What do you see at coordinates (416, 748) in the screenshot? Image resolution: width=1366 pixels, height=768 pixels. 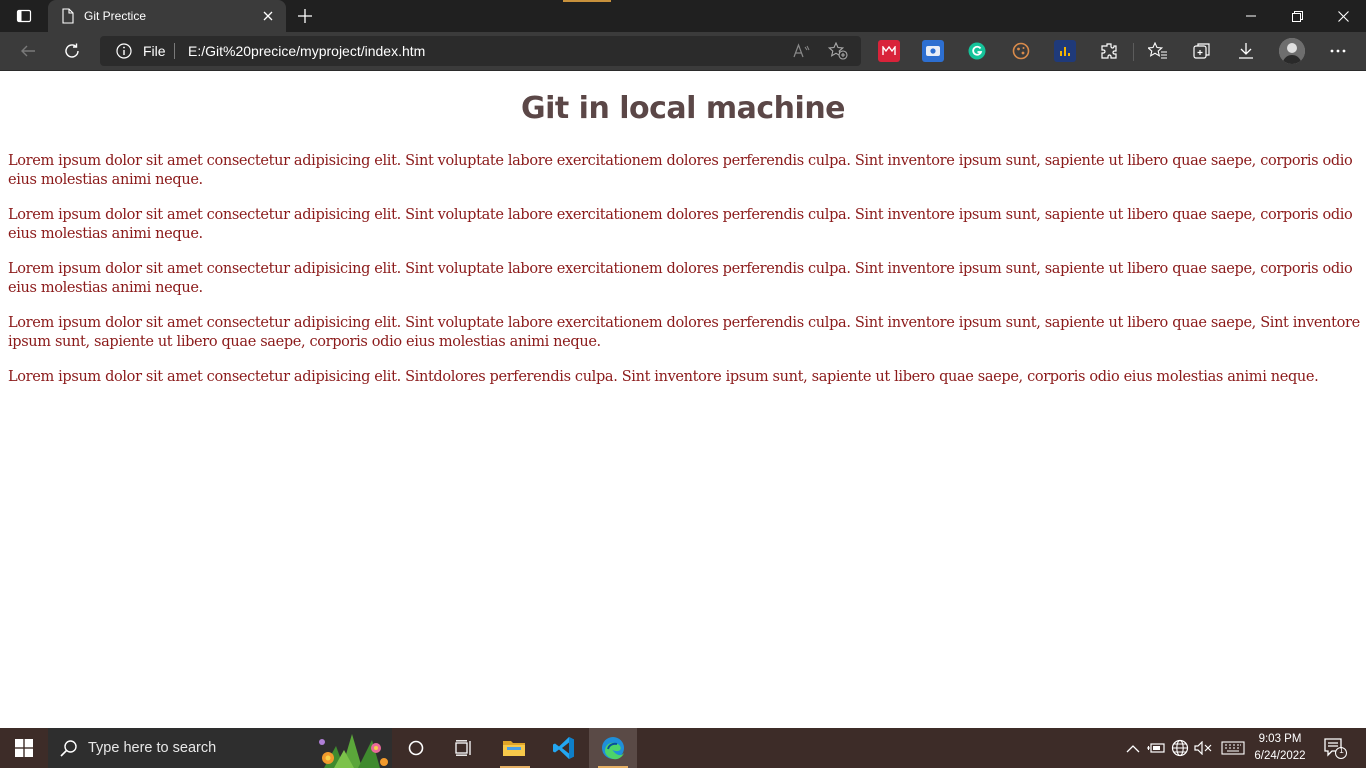 I see `cortana-icon` at bounding box center [416, 748].